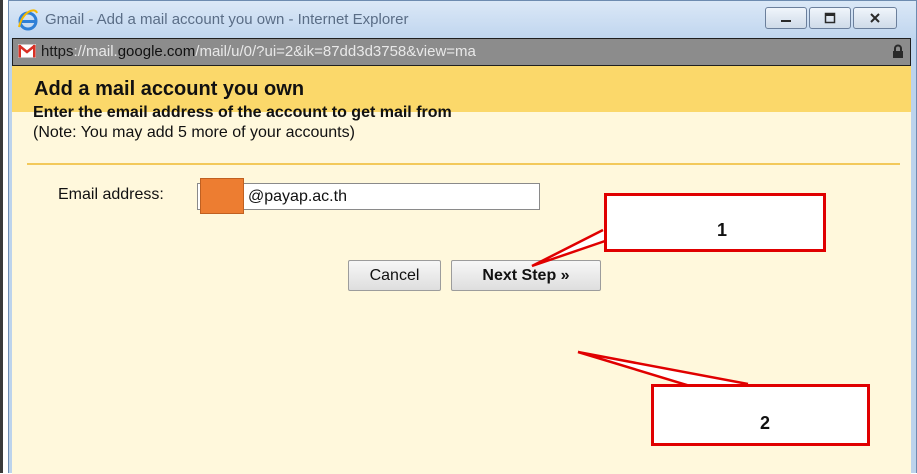  What do you see at coordinates (715, 222) in the screenshot?
I see `callout-1: 1` at bounding box center [715, 222].